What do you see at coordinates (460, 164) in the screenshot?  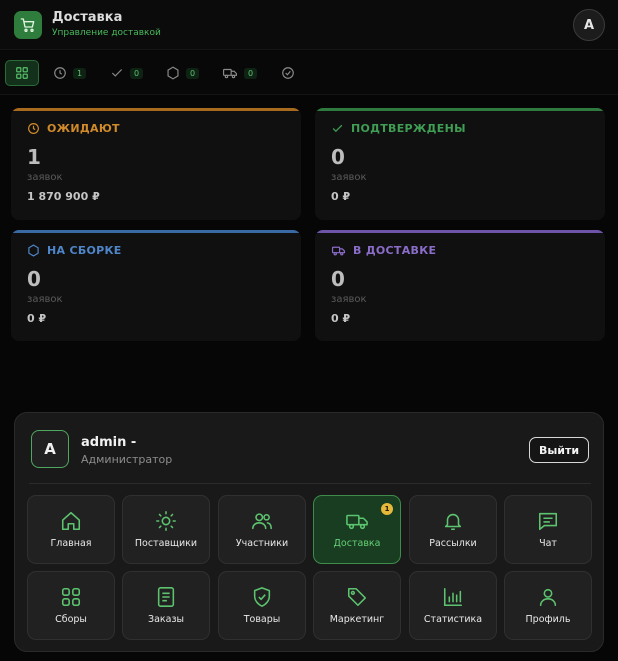 I see `status-card-confirmed: ПОДТВЕРЖДЕНЫ 0 заявок 0 ₽` at bounding box center [460, 164].